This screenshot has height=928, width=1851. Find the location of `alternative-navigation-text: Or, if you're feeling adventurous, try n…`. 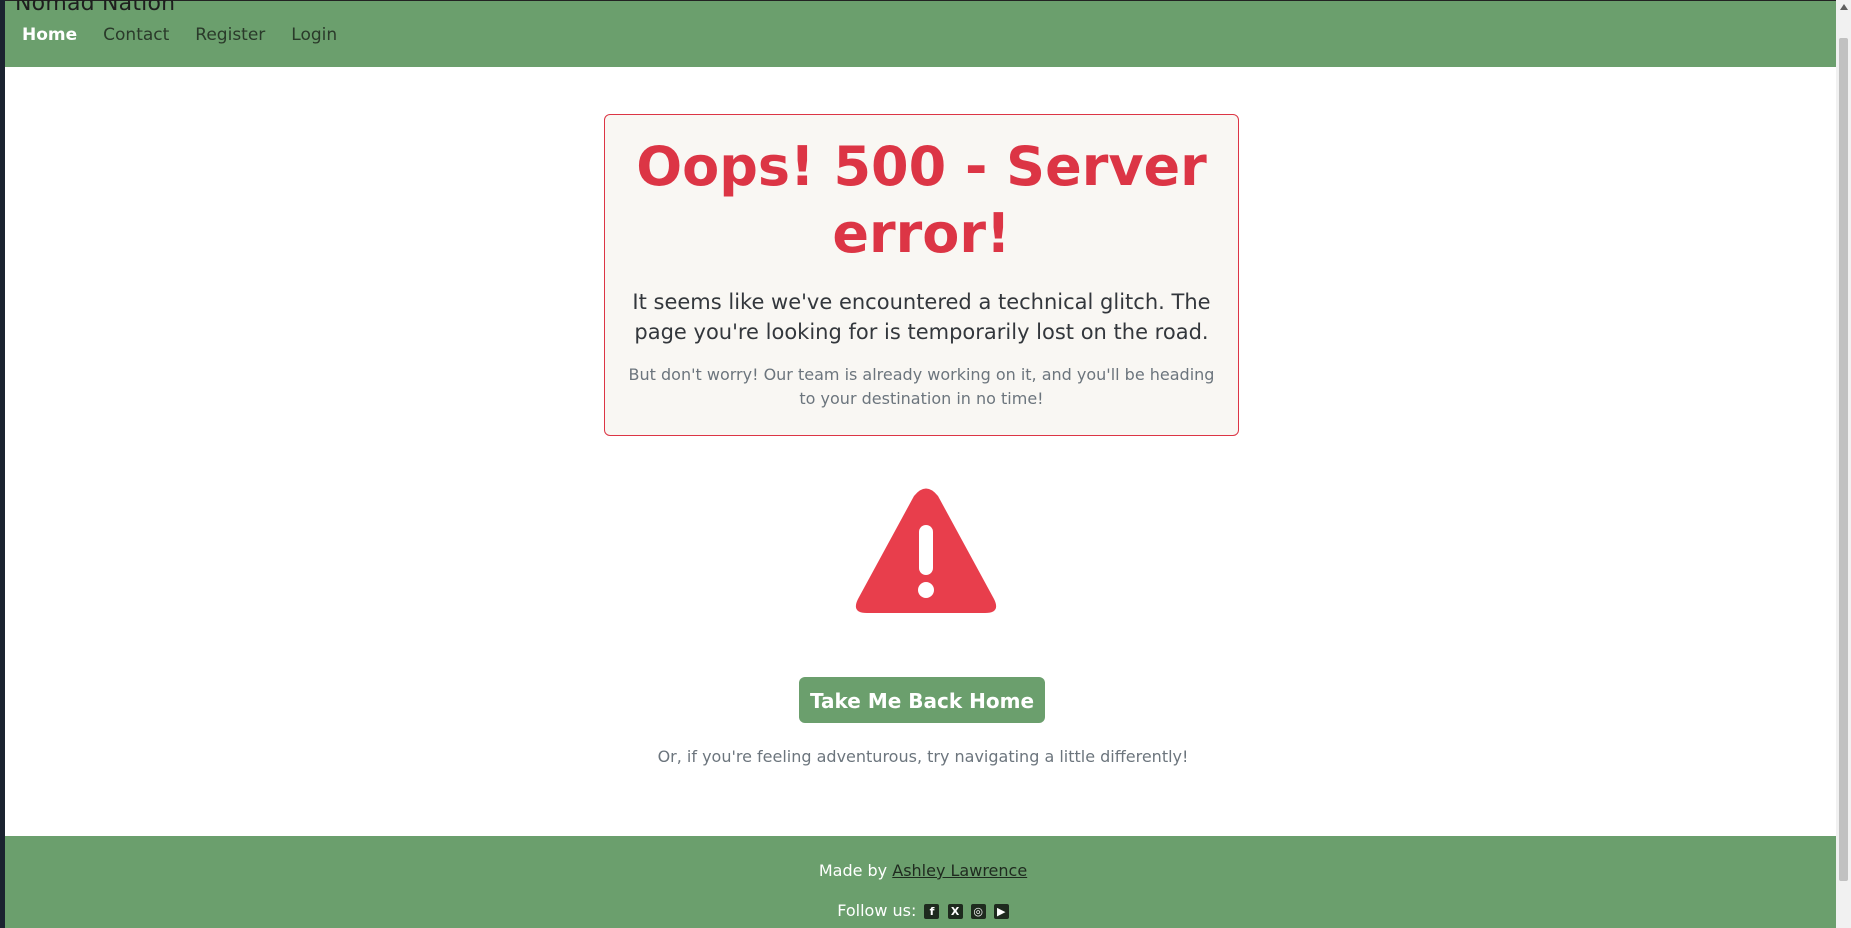

alternative-navigation-text: Or, if you're feeling adventurous, try n… is located at coordinates (923, 756).